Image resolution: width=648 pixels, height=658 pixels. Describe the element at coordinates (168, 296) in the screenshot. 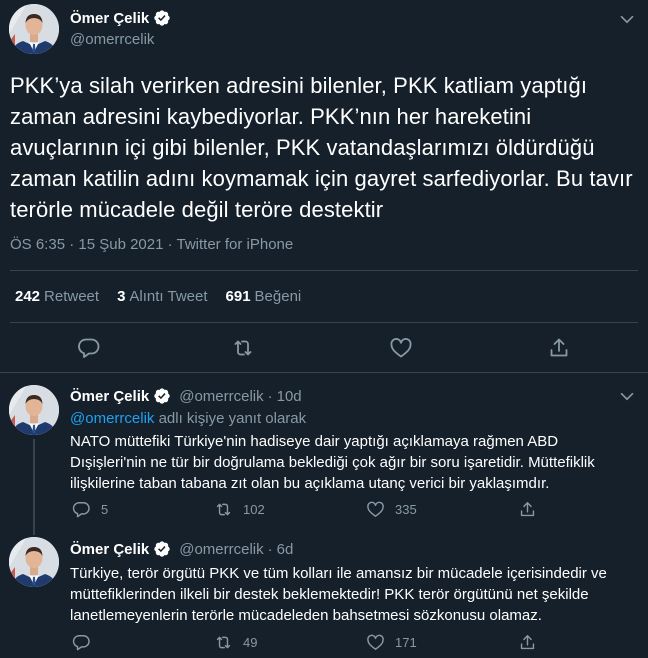

I see `quotes-label: Alıntı Tweet` at that location.